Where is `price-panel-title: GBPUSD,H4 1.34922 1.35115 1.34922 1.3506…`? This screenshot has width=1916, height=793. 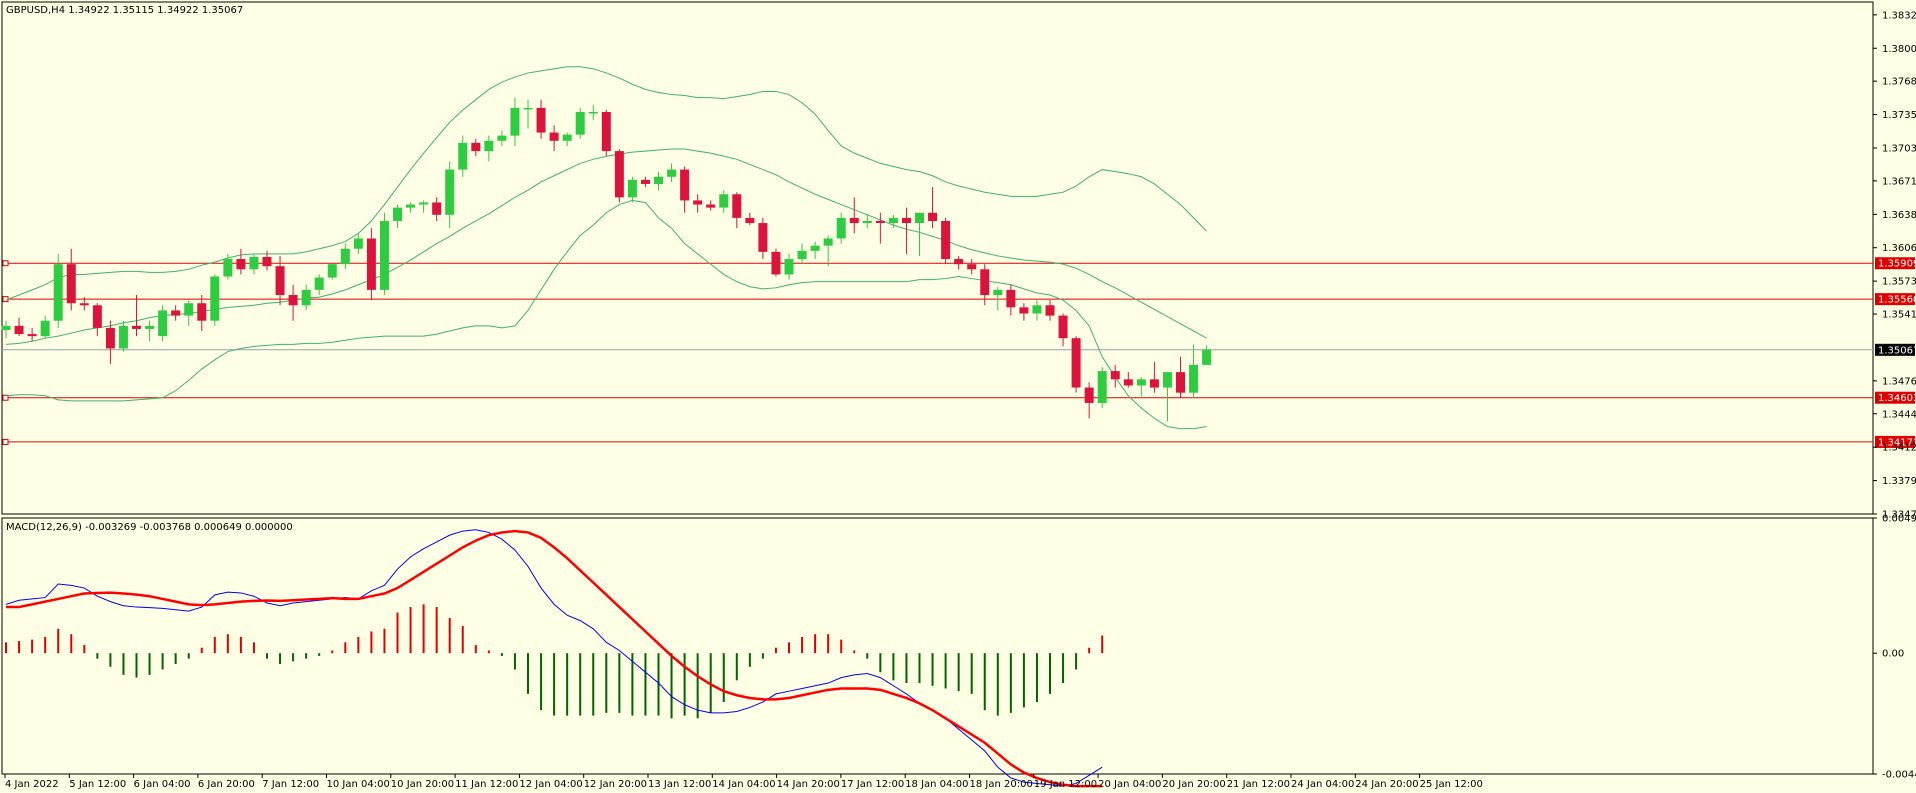
price-panel-title: GBPUSD,H4 1.34922 1.35115 1.34922 1.3506… is located at coordinates (124, 10).